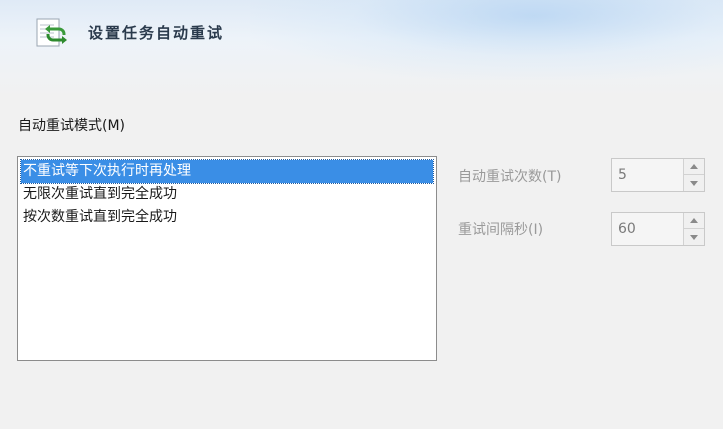 The height and width of the screenshot is (429, 723). I want to click on retry-interval-value: 60, so click(627, 229).